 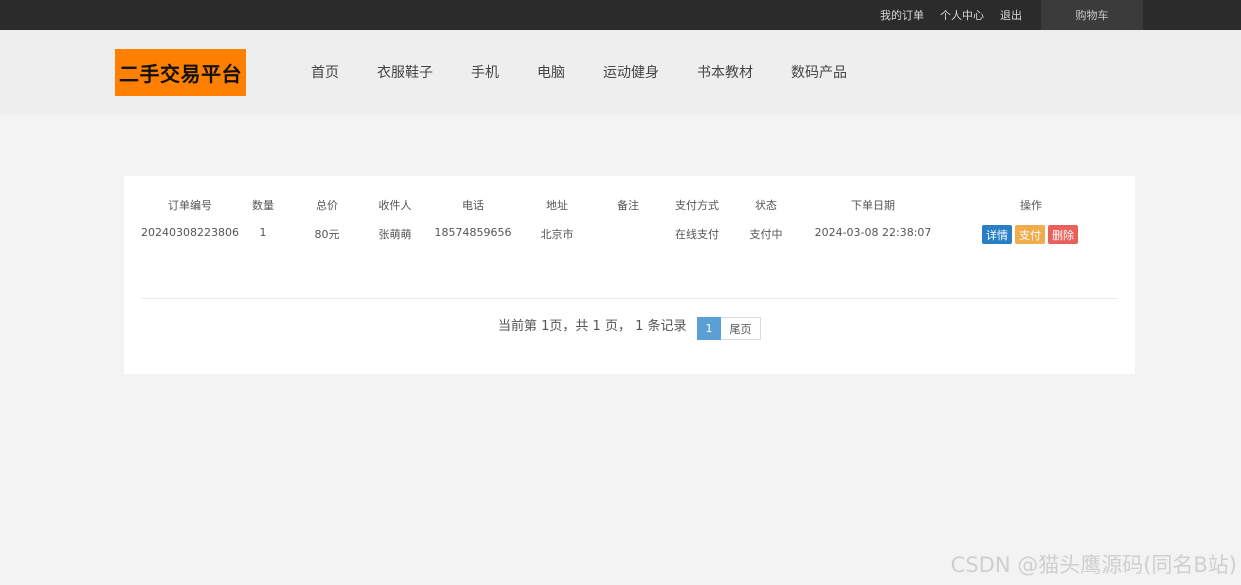 I want to click on main-nav: 首页 衣服鞋子 手机 电脑 运动健身 书本教材 数码产品, so click(x=598, y=72).